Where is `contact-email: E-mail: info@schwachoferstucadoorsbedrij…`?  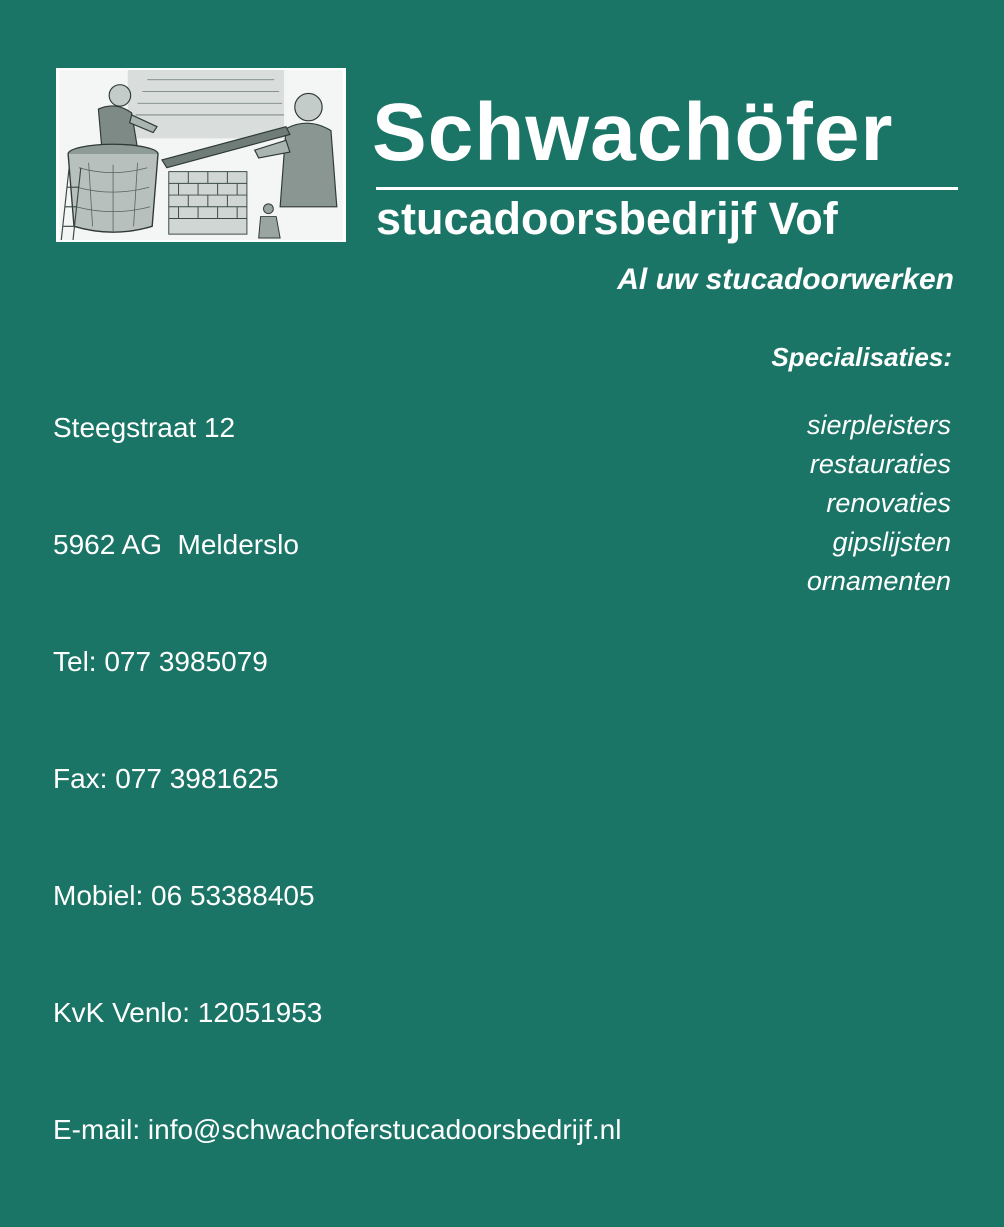
contact-email: E-mail: info@schwachoferstucadoorsbedrij… is located at coordinates (337, 1129).